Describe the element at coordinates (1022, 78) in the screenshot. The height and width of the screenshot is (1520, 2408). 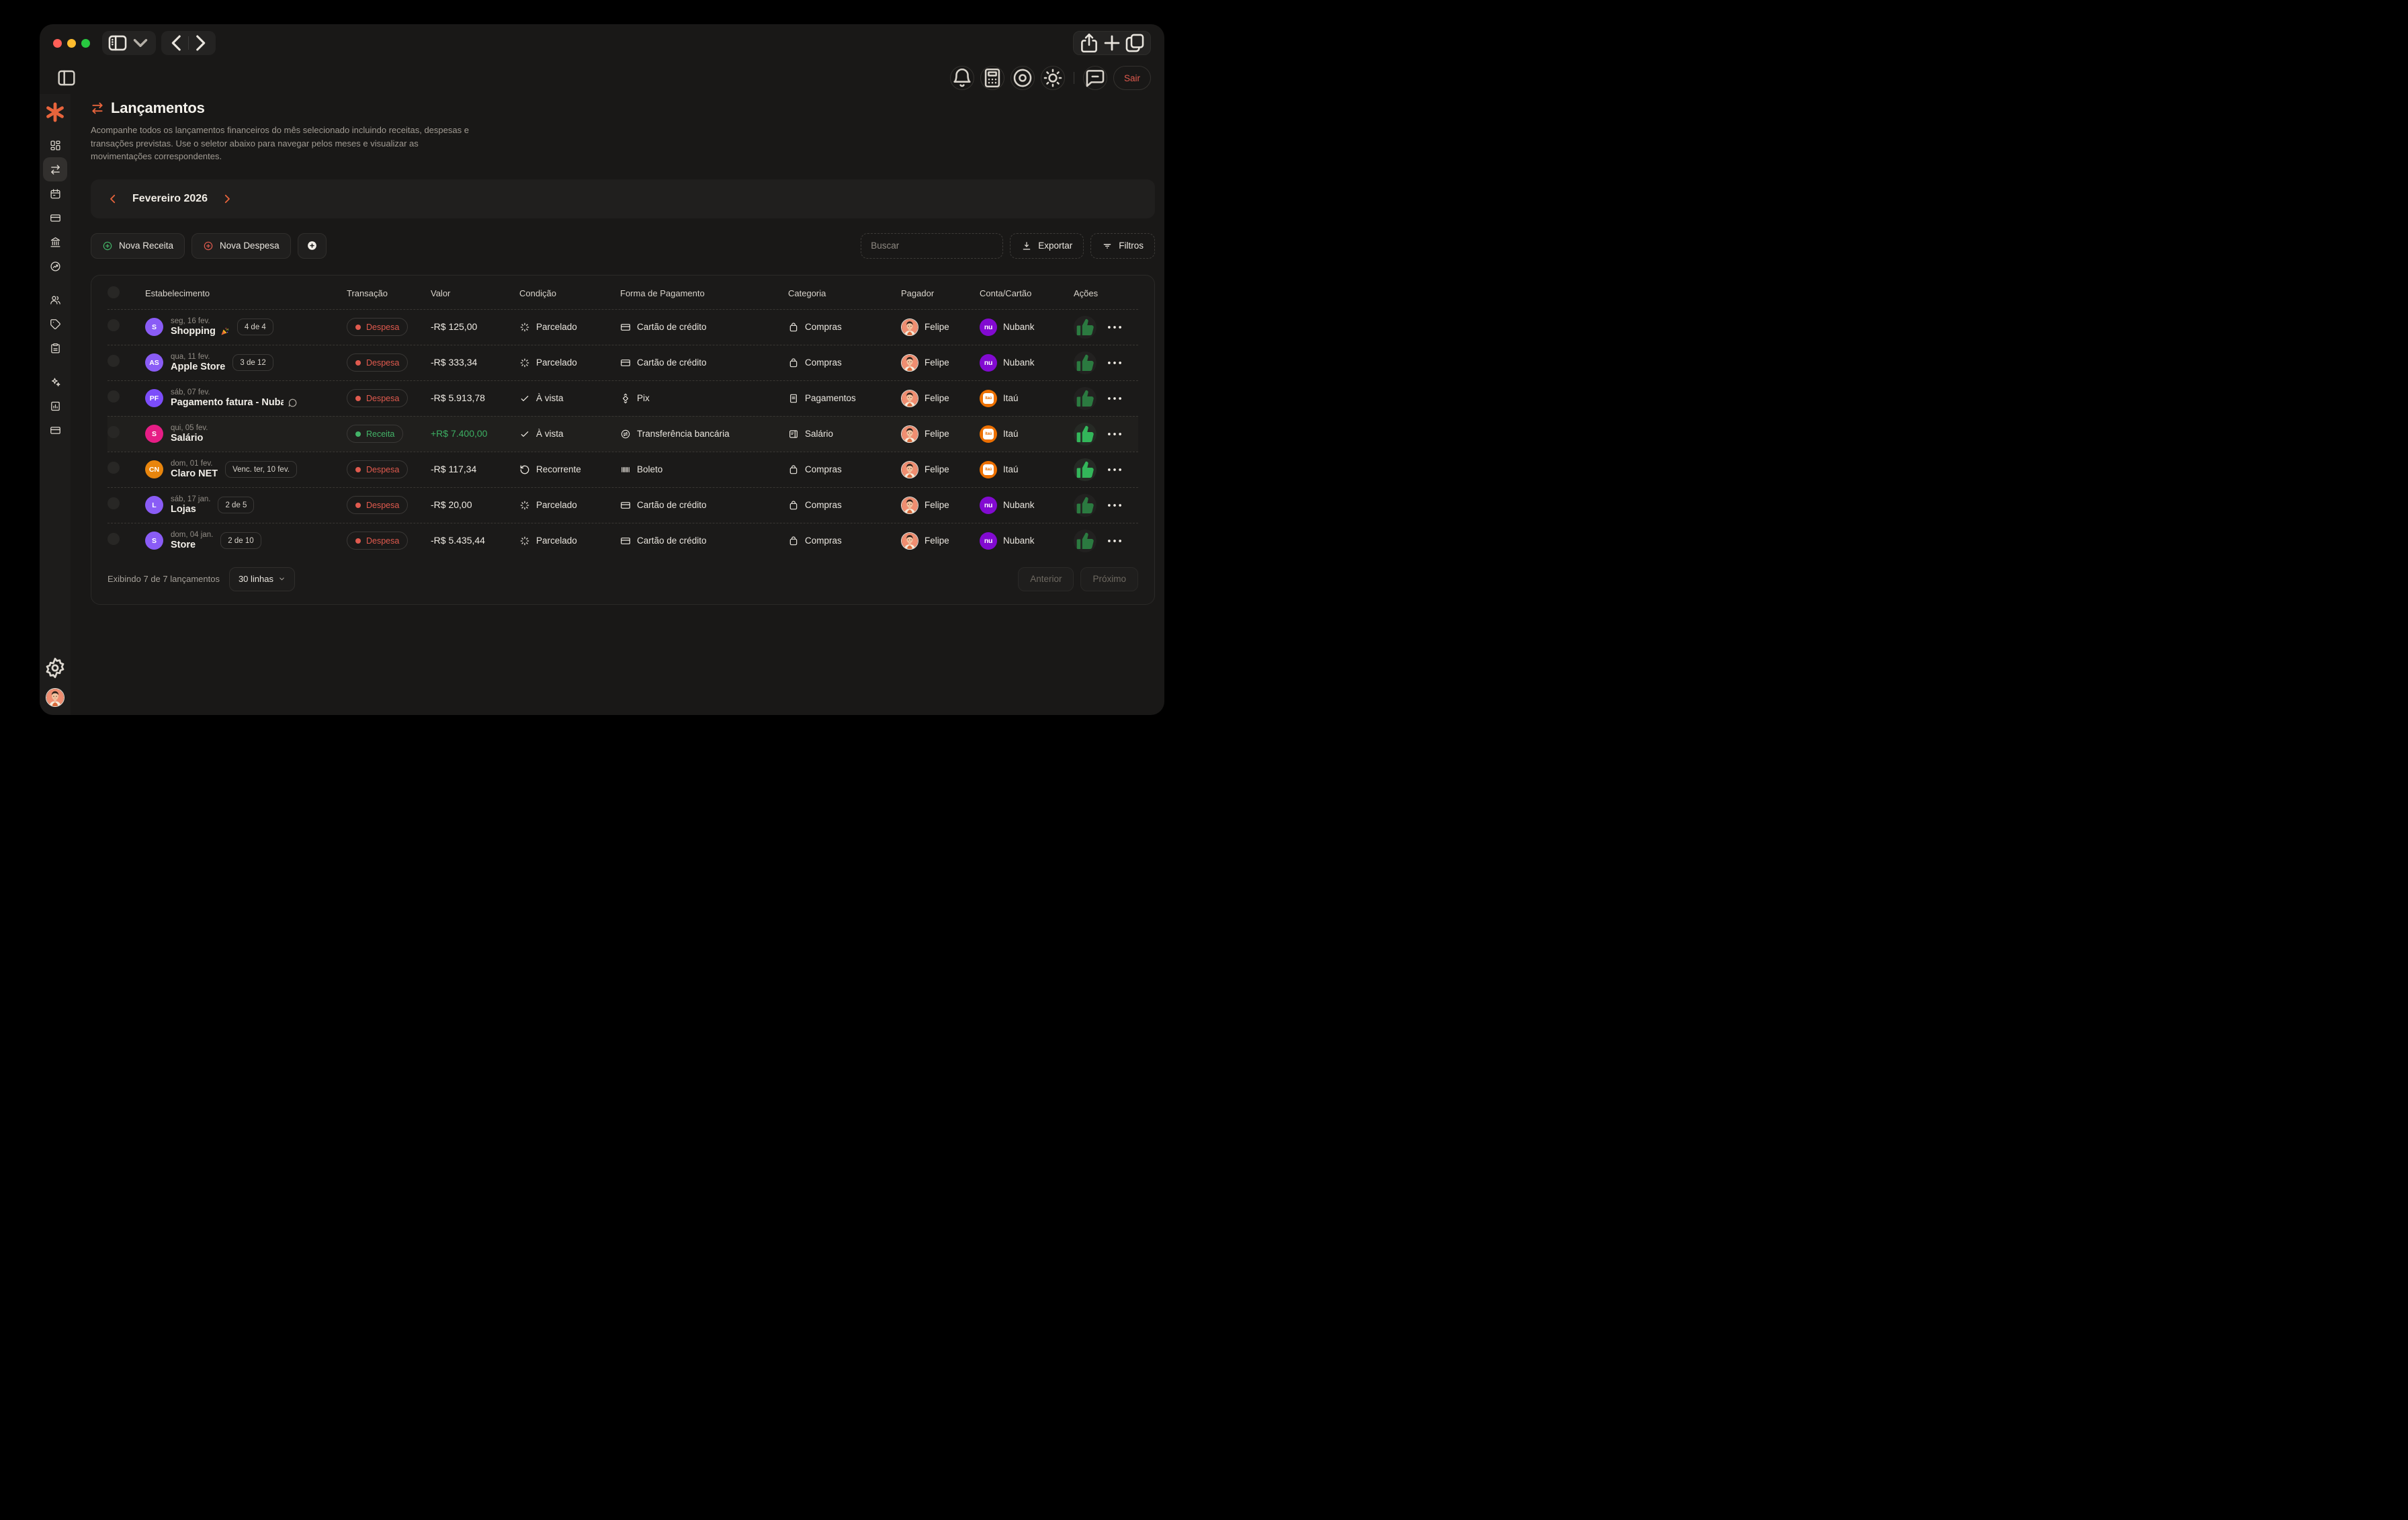
I see `privacy-button` at that location.